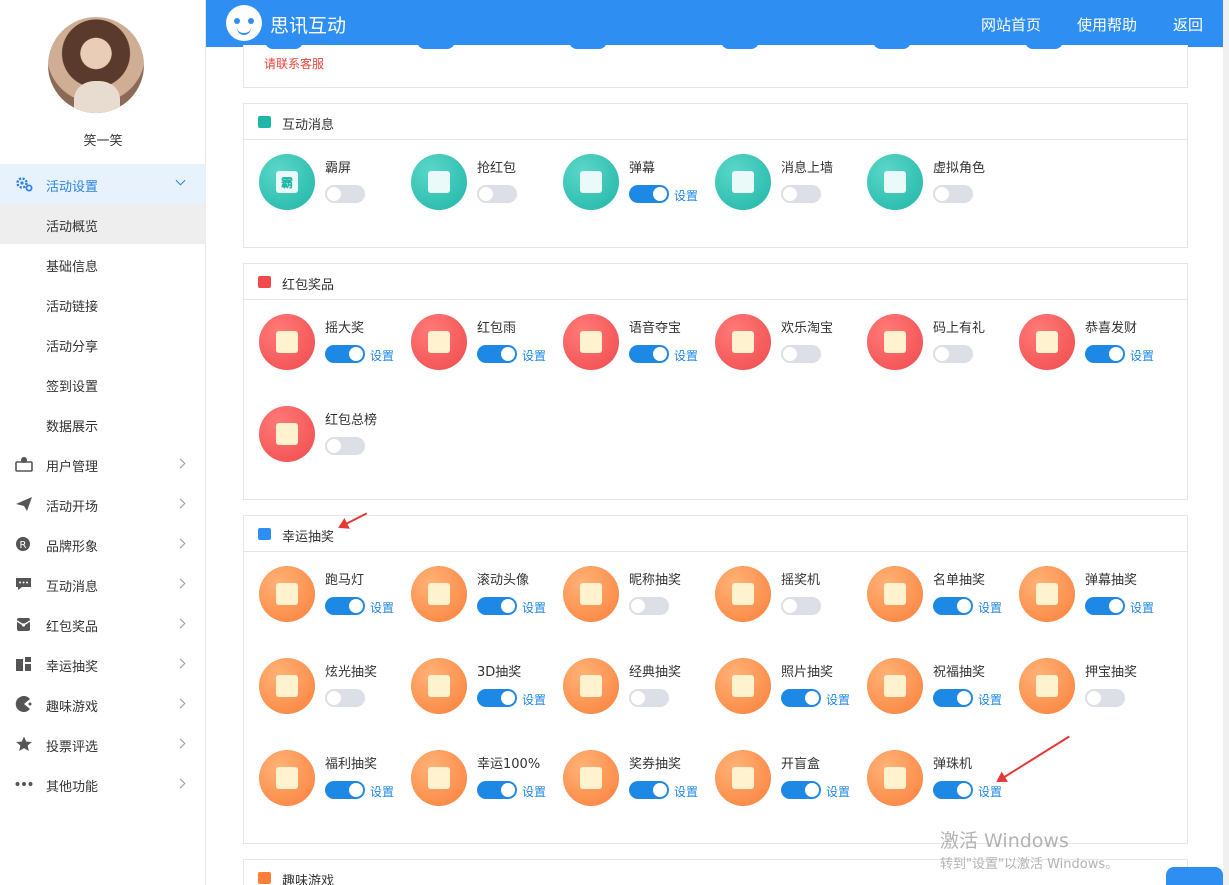 This screenshot has width=1229, height=885. I want to click on sidebar-item-6: 红包奖品, so click(103, 624).